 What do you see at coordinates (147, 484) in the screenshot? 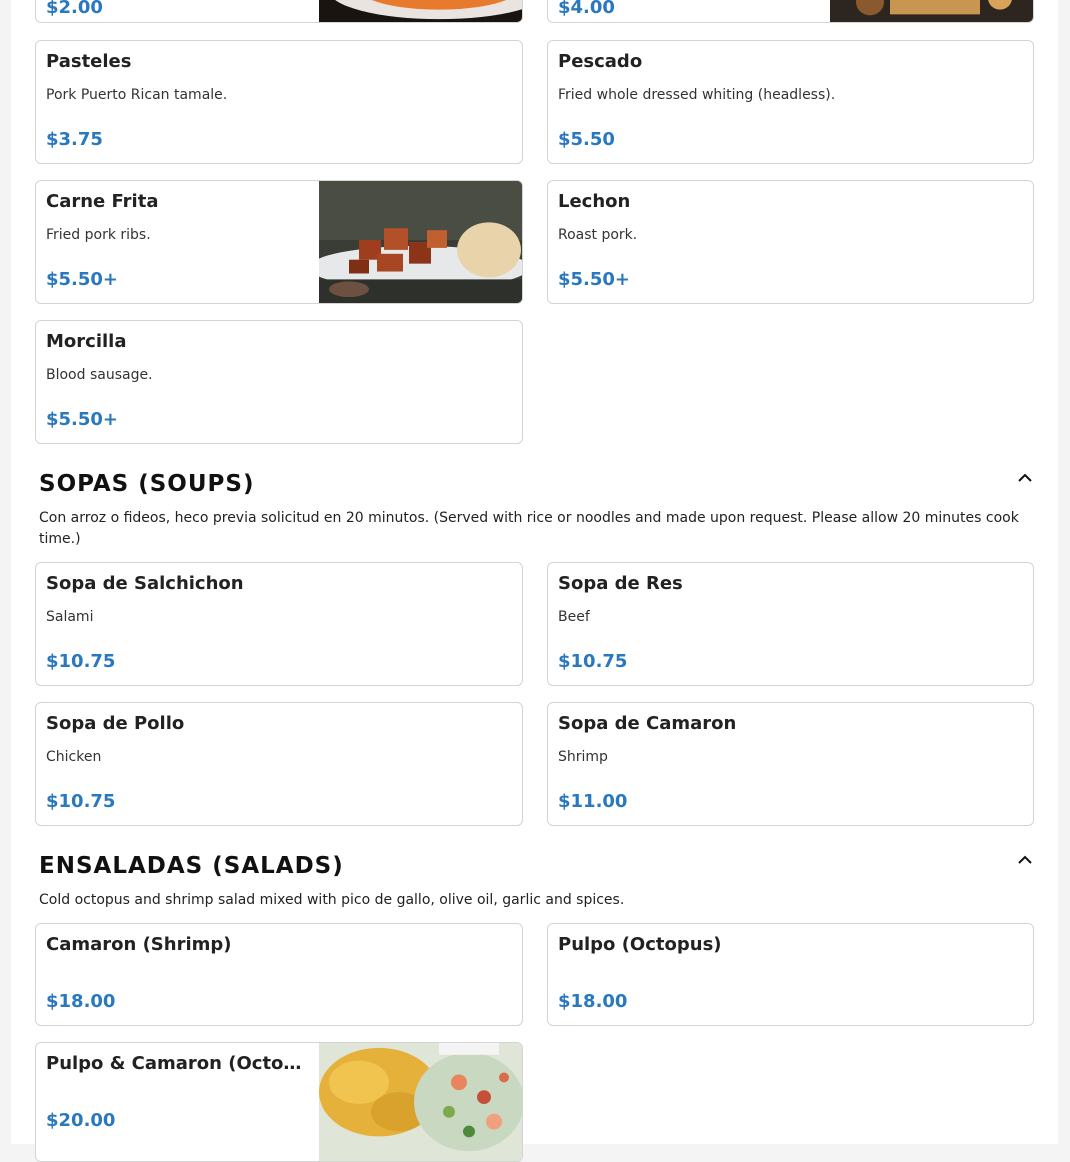
I see `section-title-soups: SOPAS (SOUPS)` at bounding box center [147, 484].